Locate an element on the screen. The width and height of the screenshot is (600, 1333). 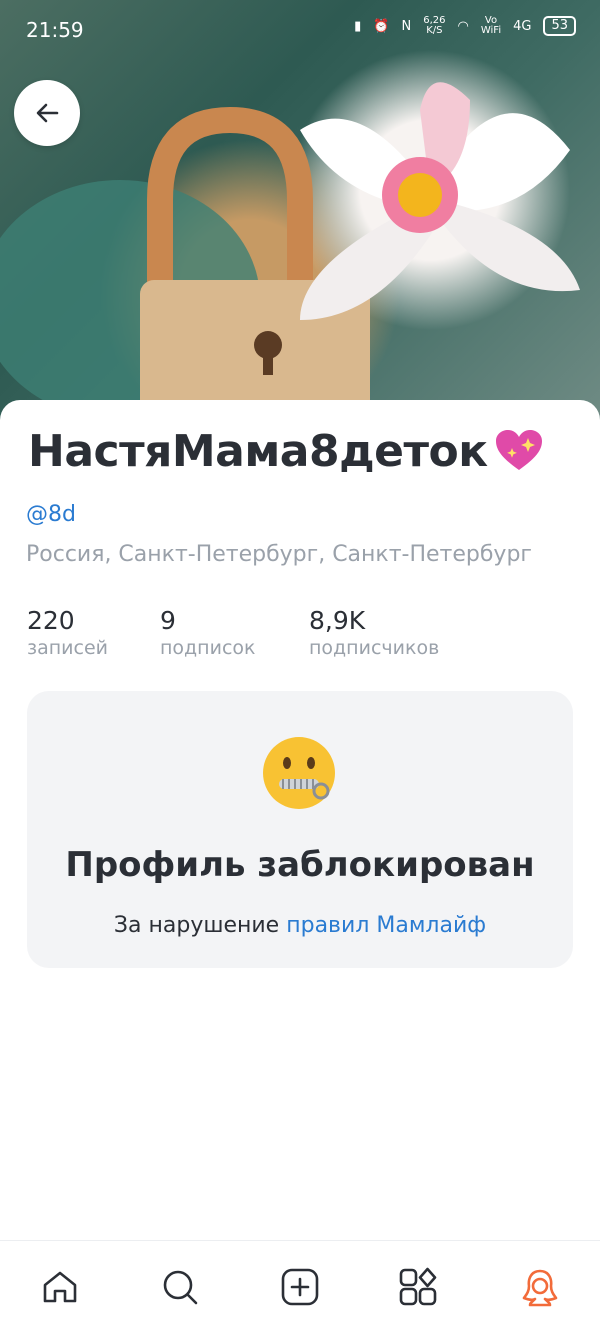
profile-icon is located at coordinates (540, 1288).